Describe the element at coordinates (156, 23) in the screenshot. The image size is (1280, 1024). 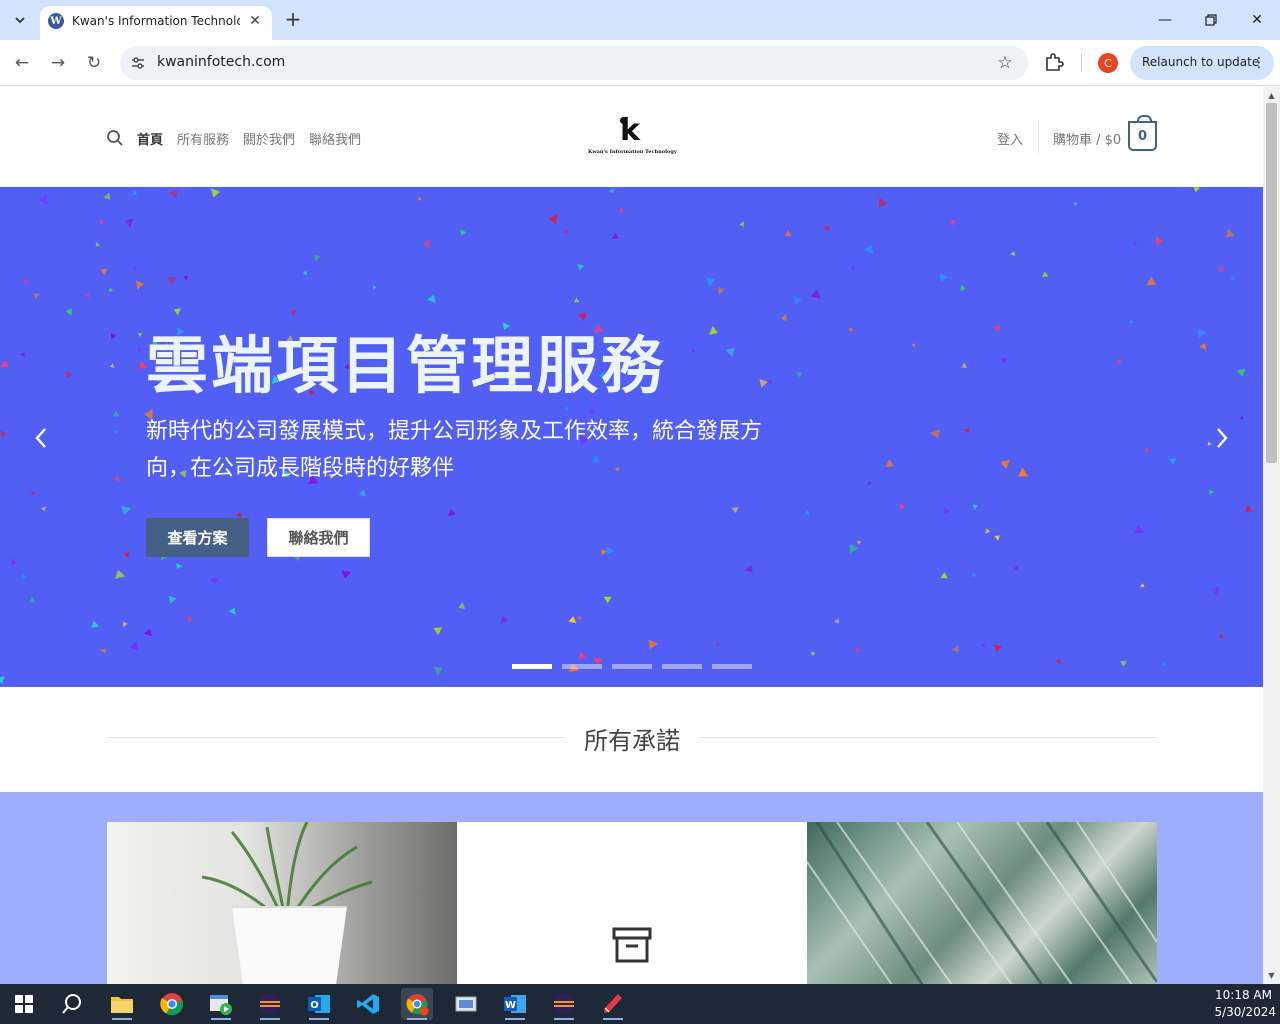
I see `browser-tab: W Kwan's Information Technology ✕` at that location.